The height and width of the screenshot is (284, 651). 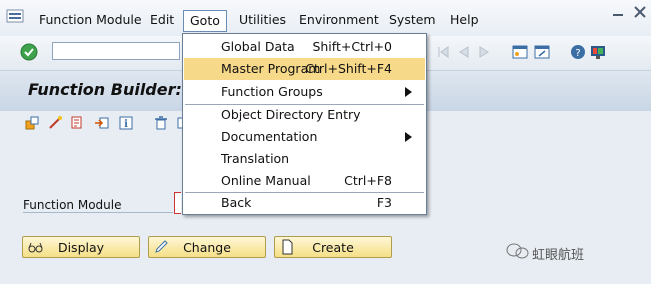 I want to click on label-underline, so click(x=98, y=212).